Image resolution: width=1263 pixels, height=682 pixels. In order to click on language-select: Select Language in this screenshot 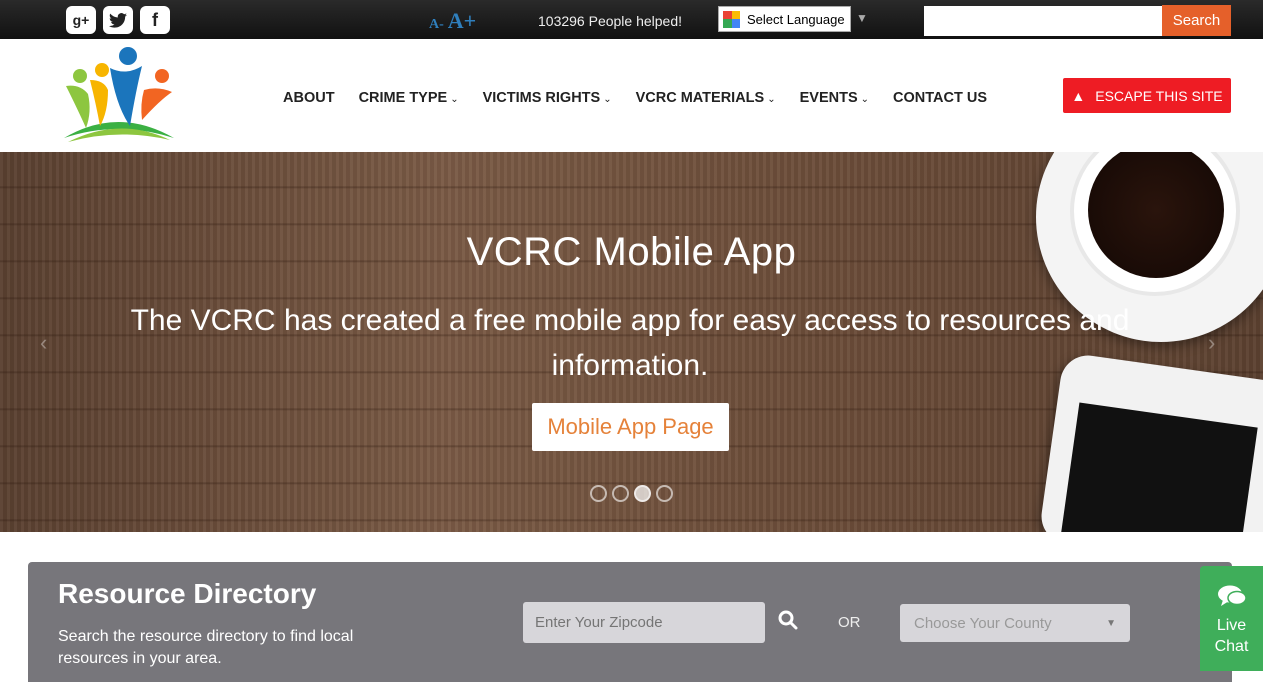, I will do `click(784, 19)`.